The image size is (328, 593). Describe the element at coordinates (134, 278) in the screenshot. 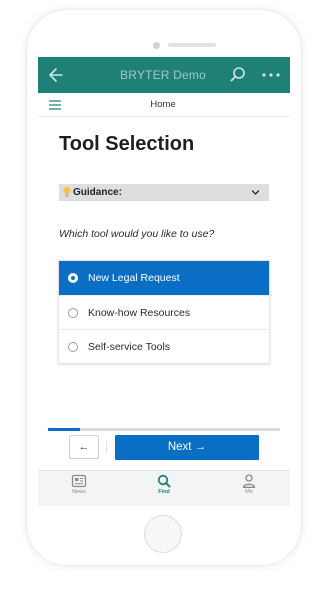

I see `option-label: New Legal Request` at that location.